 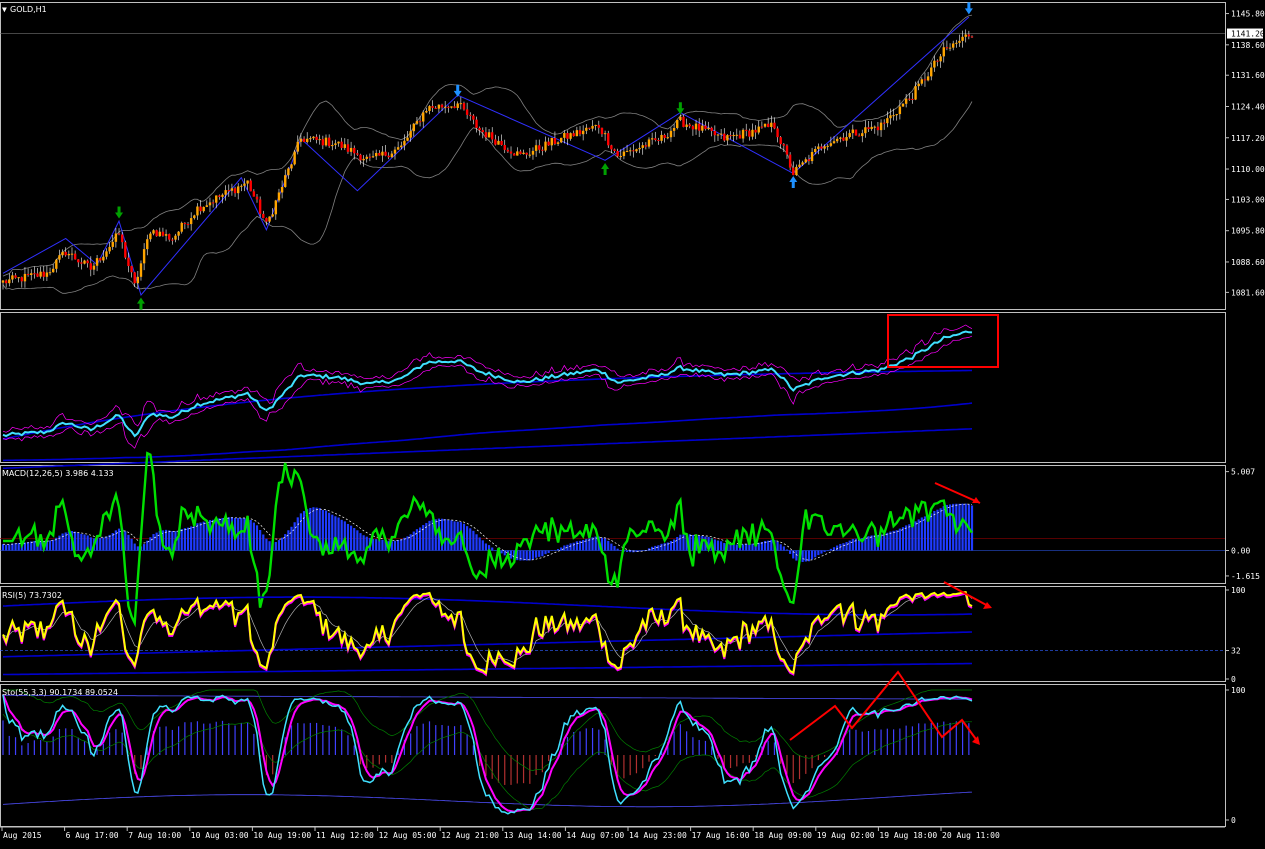 What do you see at coordinates (32, 595) in the screenshot?
I see `rsi-title: RSI(5) 73.7302` at bounding box center [32, 595].